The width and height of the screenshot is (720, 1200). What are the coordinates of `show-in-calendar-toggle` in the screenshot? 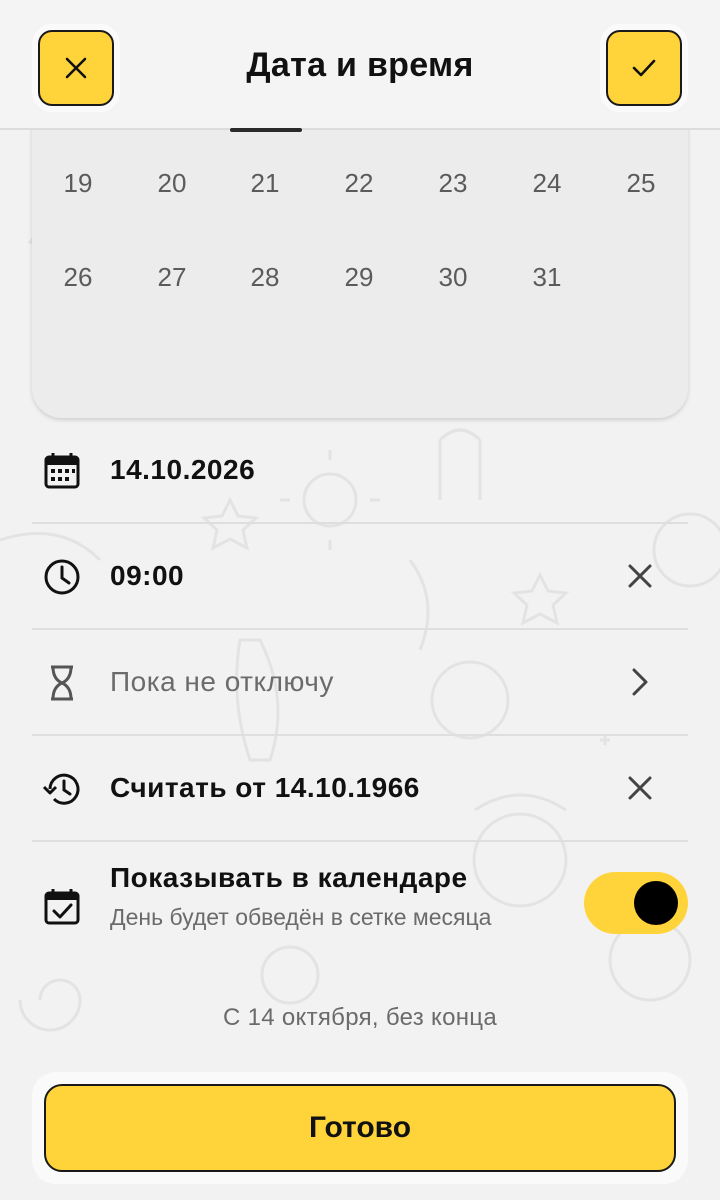 It's located at (636, 903).